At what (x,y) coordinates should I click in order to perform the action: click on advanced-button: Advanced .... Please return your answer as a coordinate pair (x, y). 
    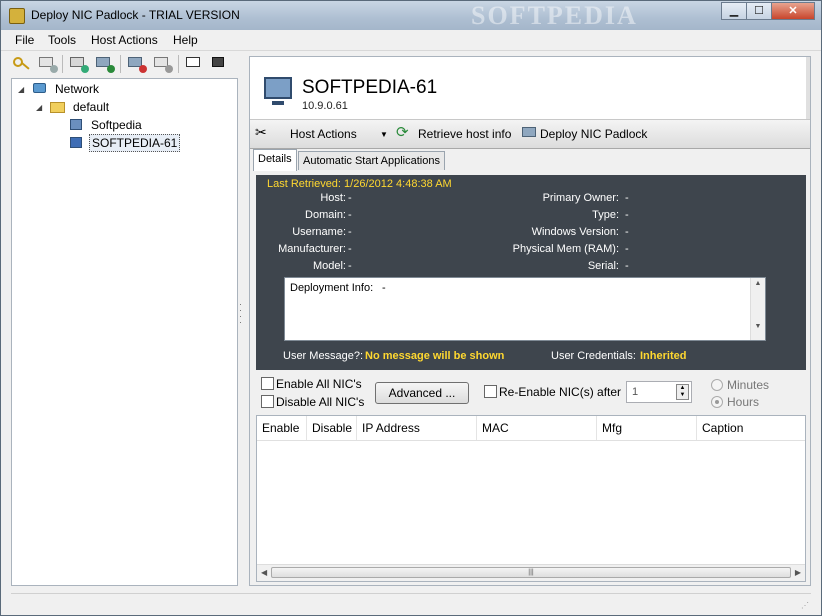
    Looking at the image, I should click on (422, 393).